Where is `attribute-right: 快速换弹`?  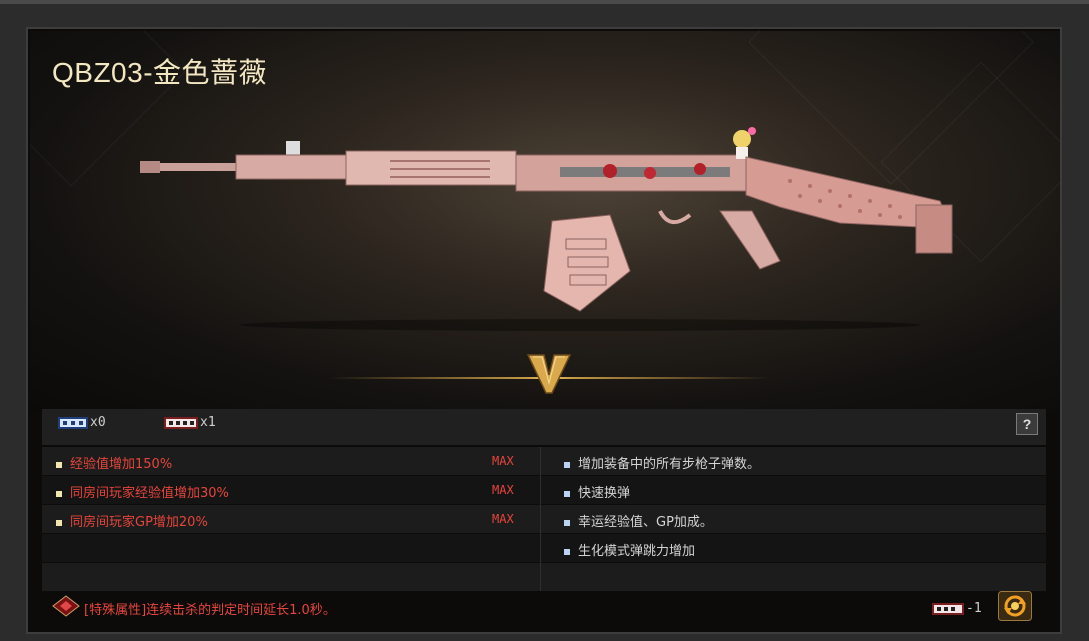 attribute-right: 快速换弹 is located at coordinates (597, 491).